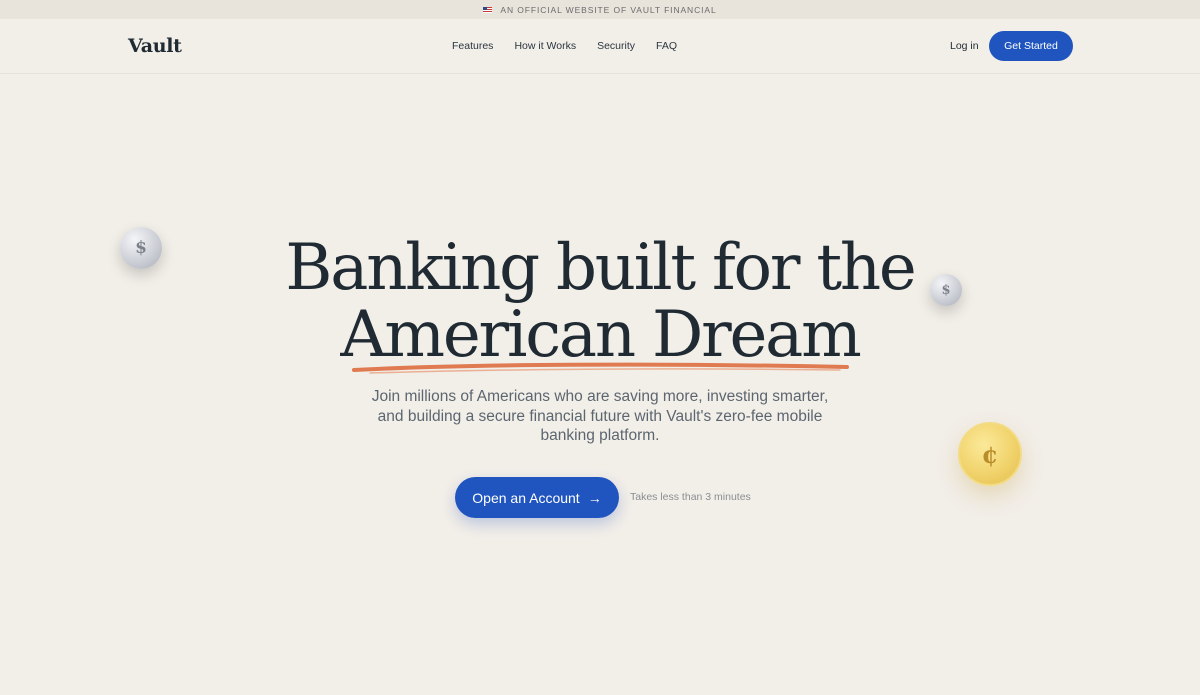 The image size is (1200, 695). Describe the element at coordinates (964, 46) in the screenshot. I see `login-link: Log in` at that location.